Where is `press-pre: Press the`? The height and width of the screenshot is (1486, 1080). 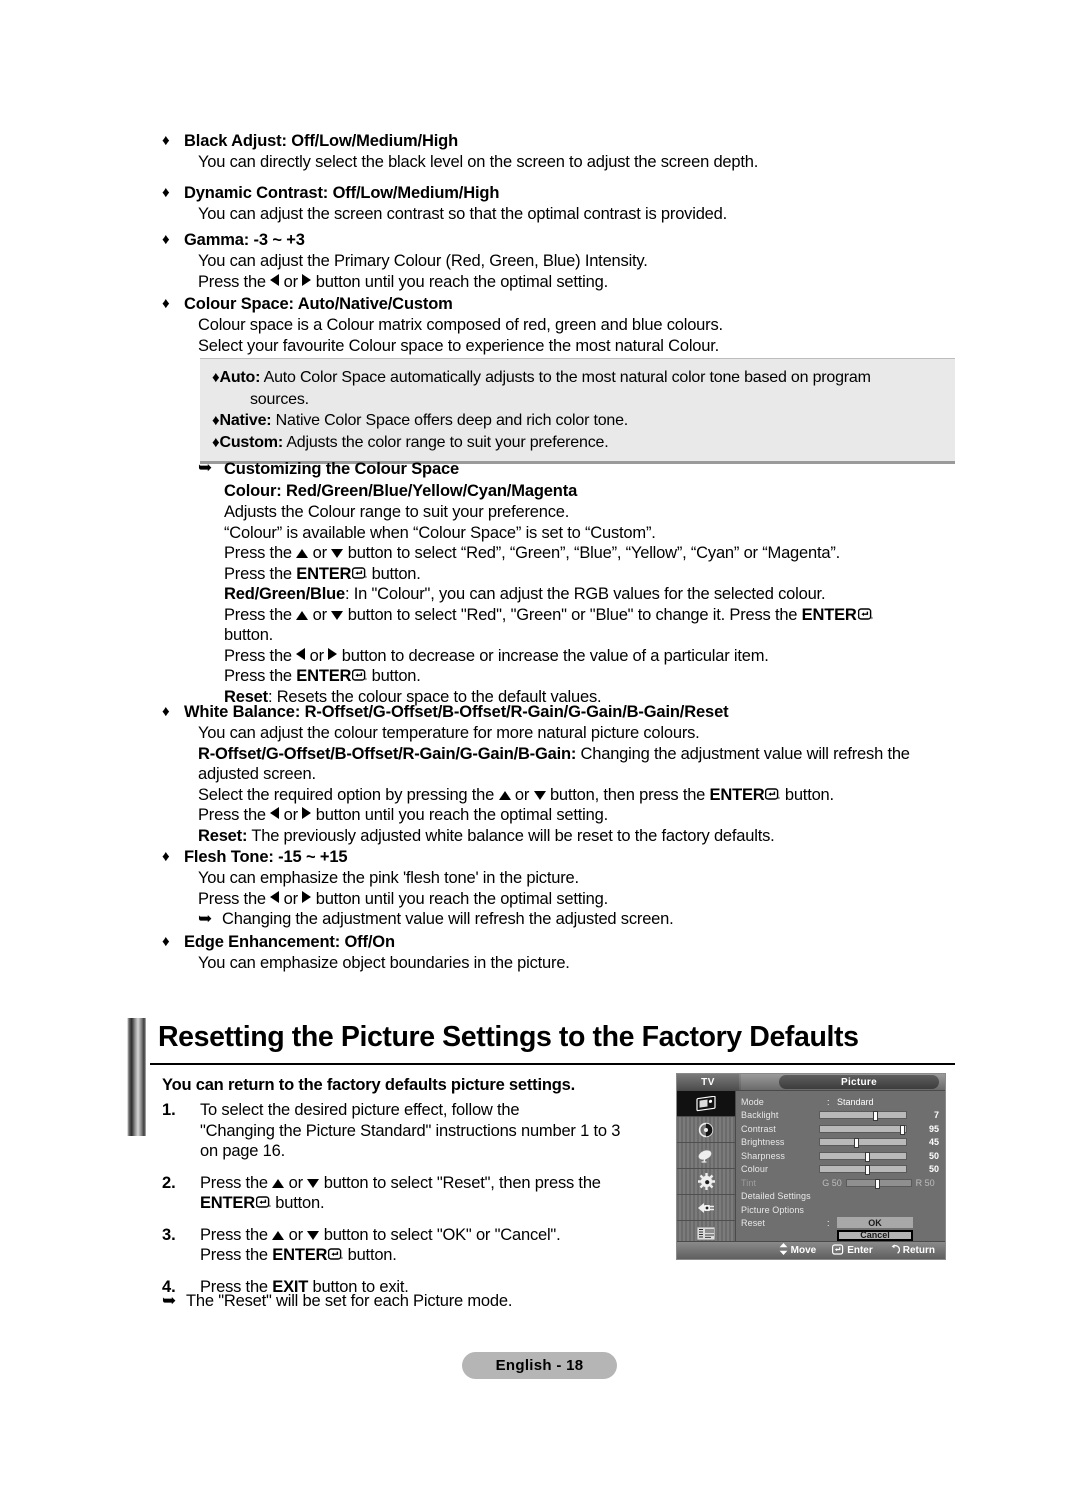 press-pre: Press the is located at coordinates (234, 281).